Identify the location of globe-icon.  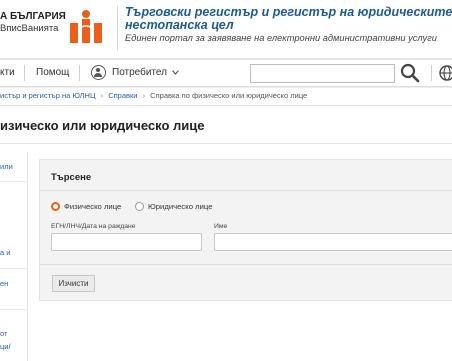
(445, 73).